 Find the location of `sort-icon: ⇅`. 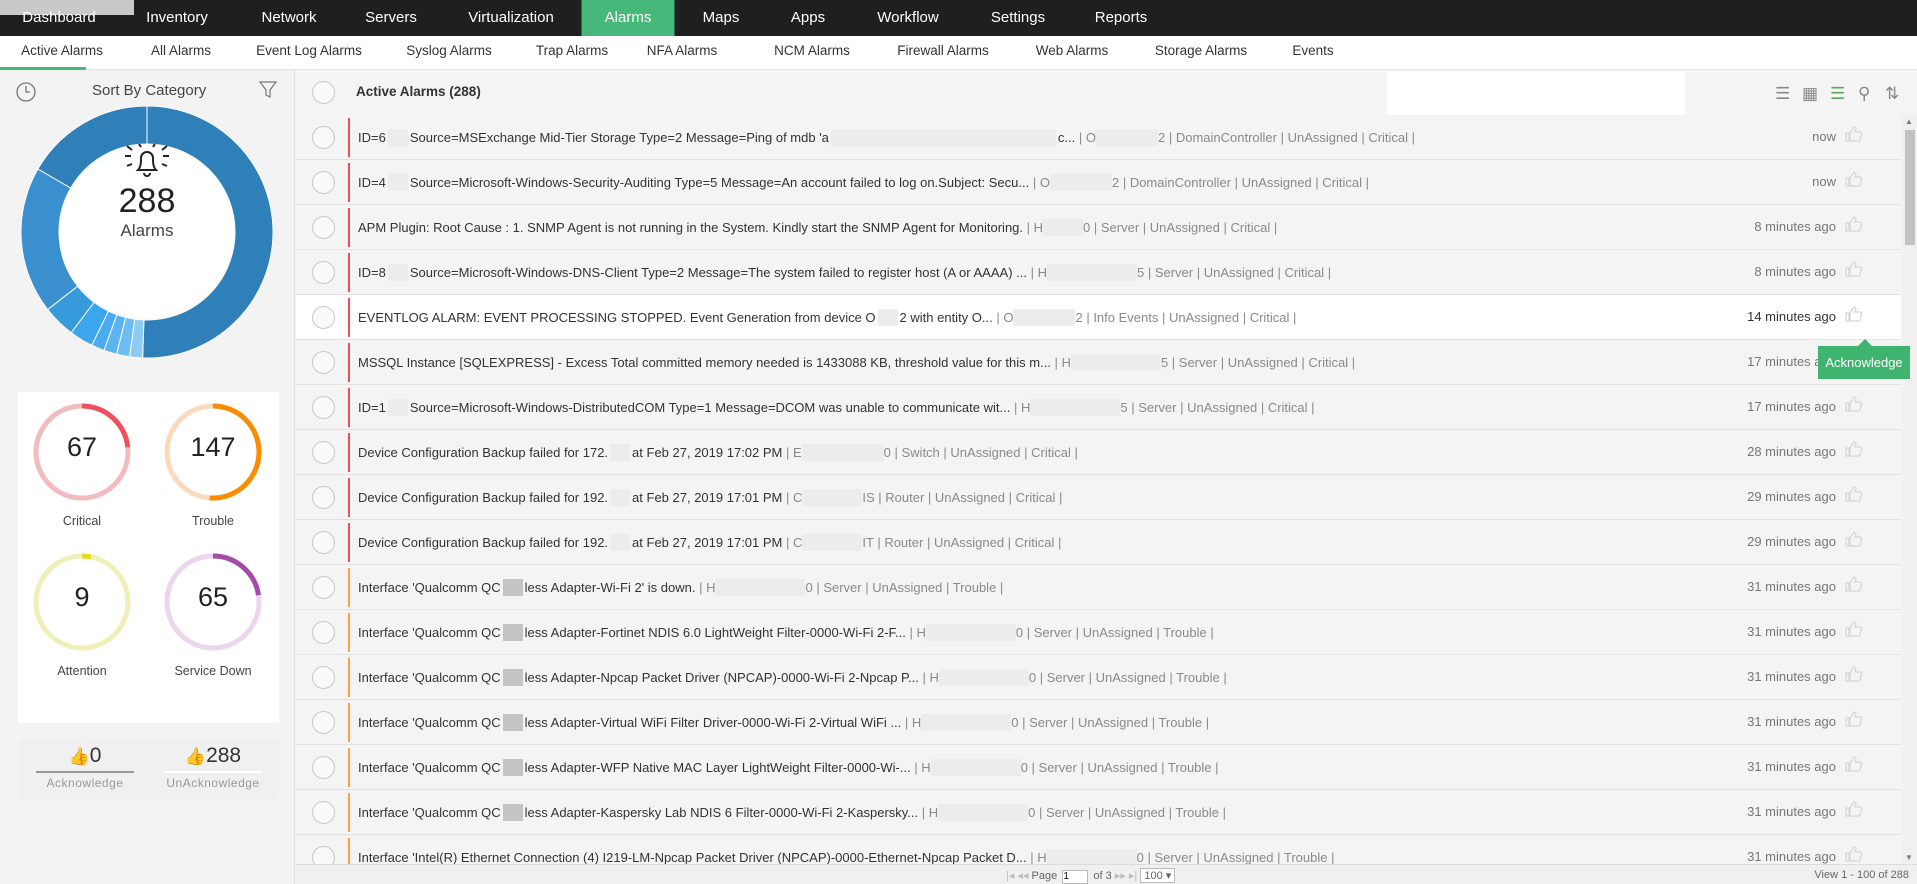

sort-icon: ⇅ is located at coordinates (1892, 94).